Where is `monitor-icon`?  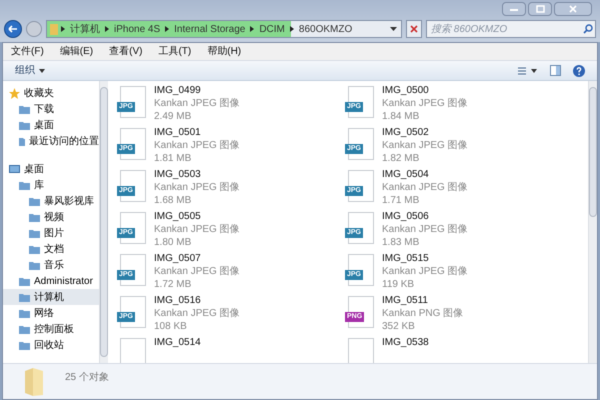
monitor-icon is located at coordinates (14, 169).